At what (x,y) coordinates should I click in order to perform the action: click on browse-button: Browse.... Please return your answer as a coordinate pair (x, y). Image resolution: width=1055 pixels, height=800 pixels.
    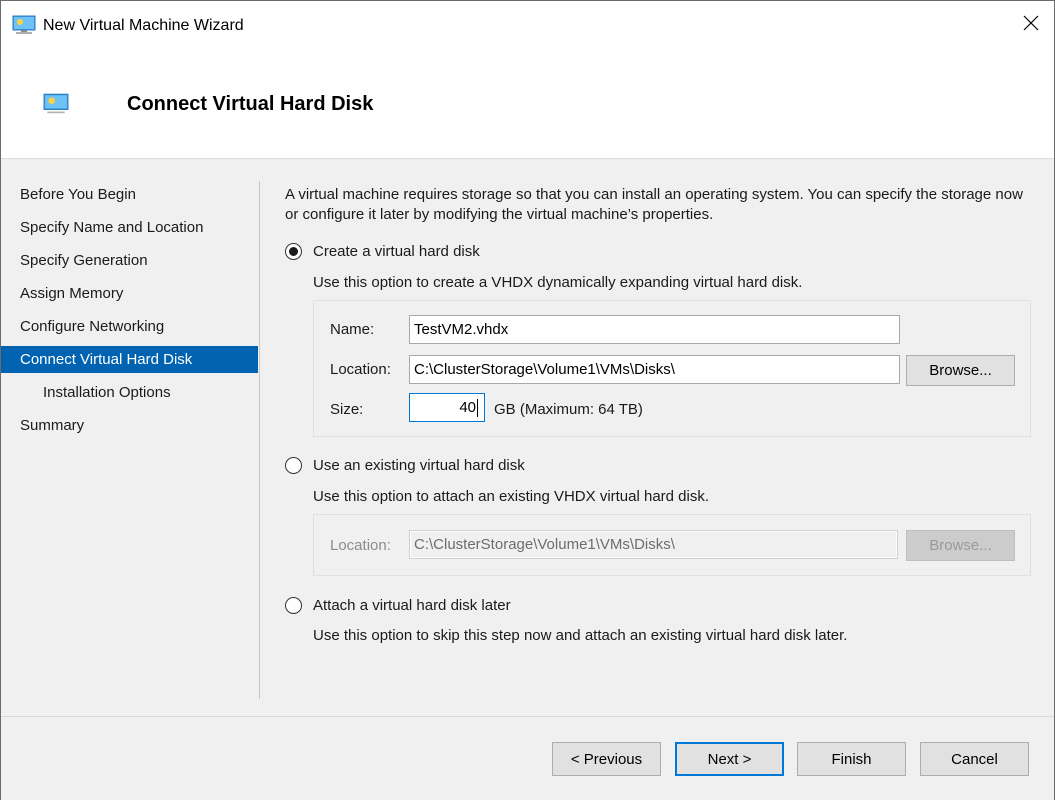
    Looking at the image, I should click on (960, 370).